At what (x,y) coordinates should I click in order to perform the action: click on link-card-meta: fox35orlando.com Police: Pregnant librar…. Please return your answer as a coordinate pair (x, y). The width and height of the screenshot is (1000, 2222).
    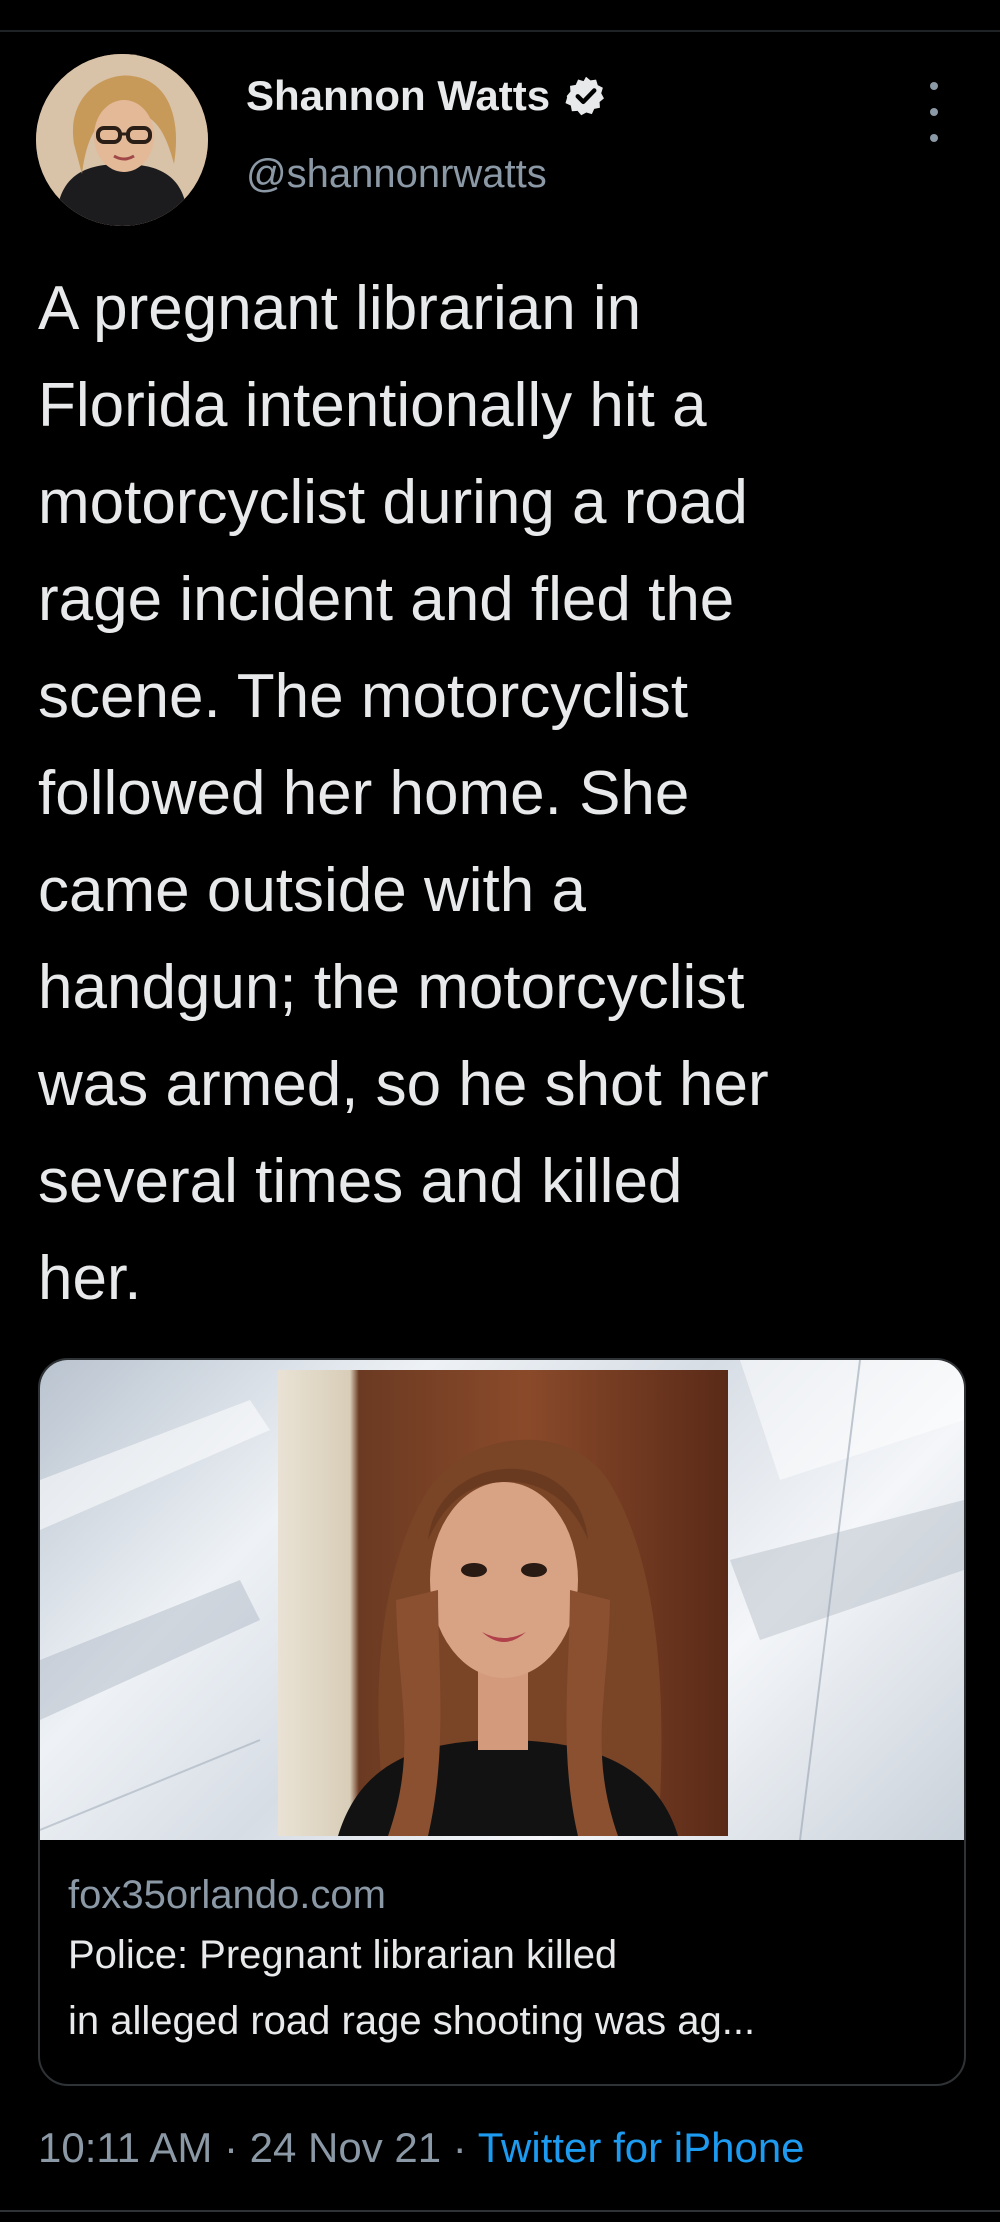
    Looking at the image, I should click on (503, 1961).